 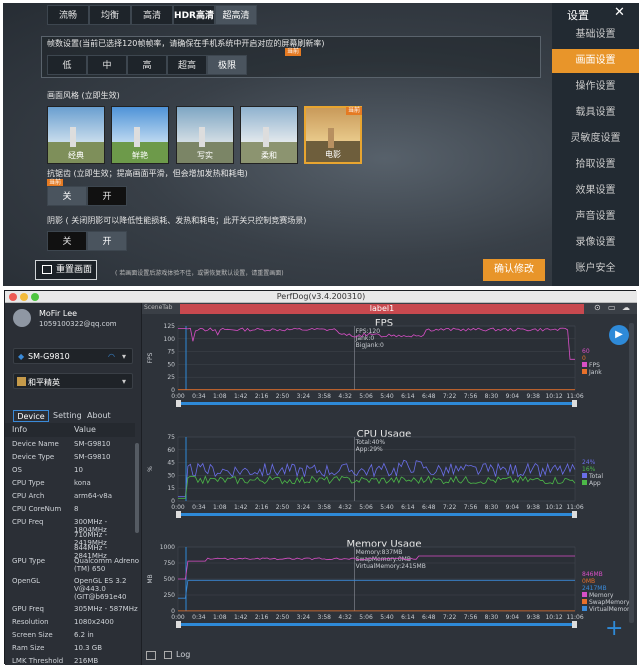 What do you see at coordinates (408, 396) in the screenshot?
I see `x-tick-label: 6:14` at bounding box center [408, 396].